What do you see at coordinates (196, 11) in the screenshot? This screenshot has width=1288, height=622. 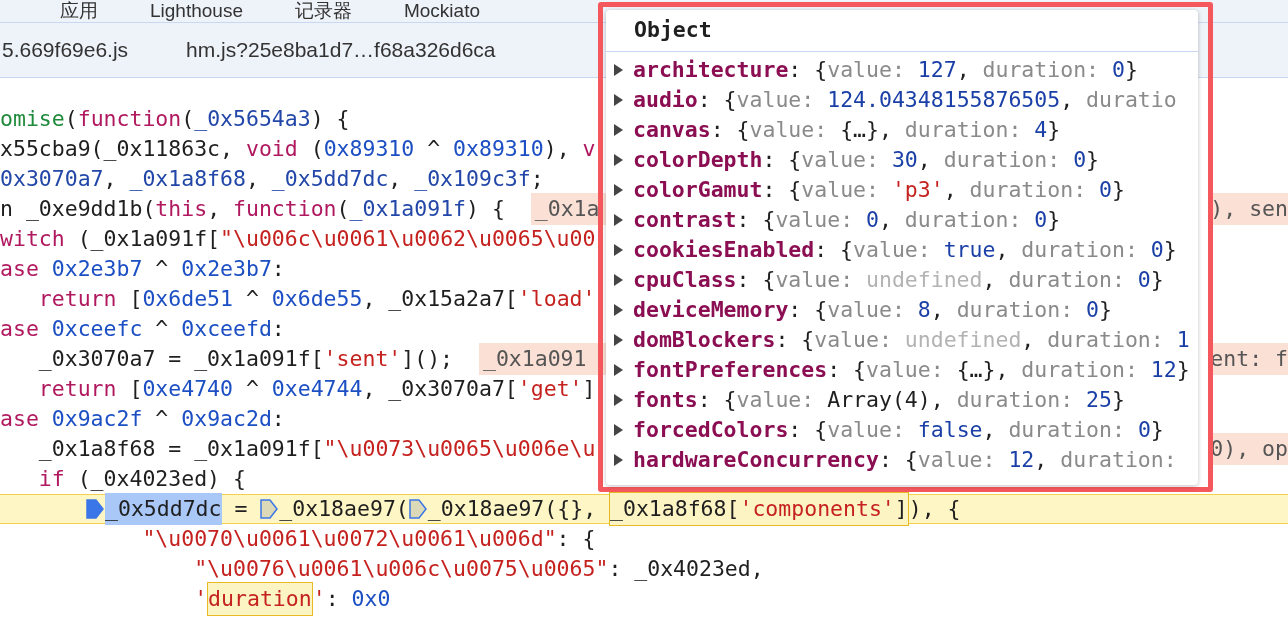 I see `panel-tab: Lighthouse` at bounding box center [196, 11].